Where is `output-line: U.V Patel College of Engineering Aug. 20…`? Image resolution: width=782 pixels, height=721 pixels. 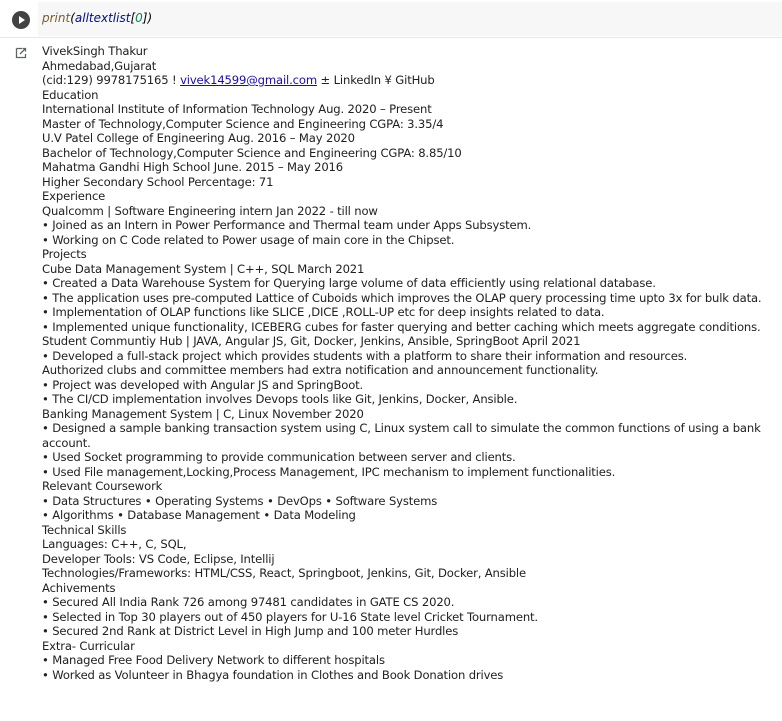 output-line: U.V Patel College of Engineering Aug. 20… is located at coordinates (198, 138).